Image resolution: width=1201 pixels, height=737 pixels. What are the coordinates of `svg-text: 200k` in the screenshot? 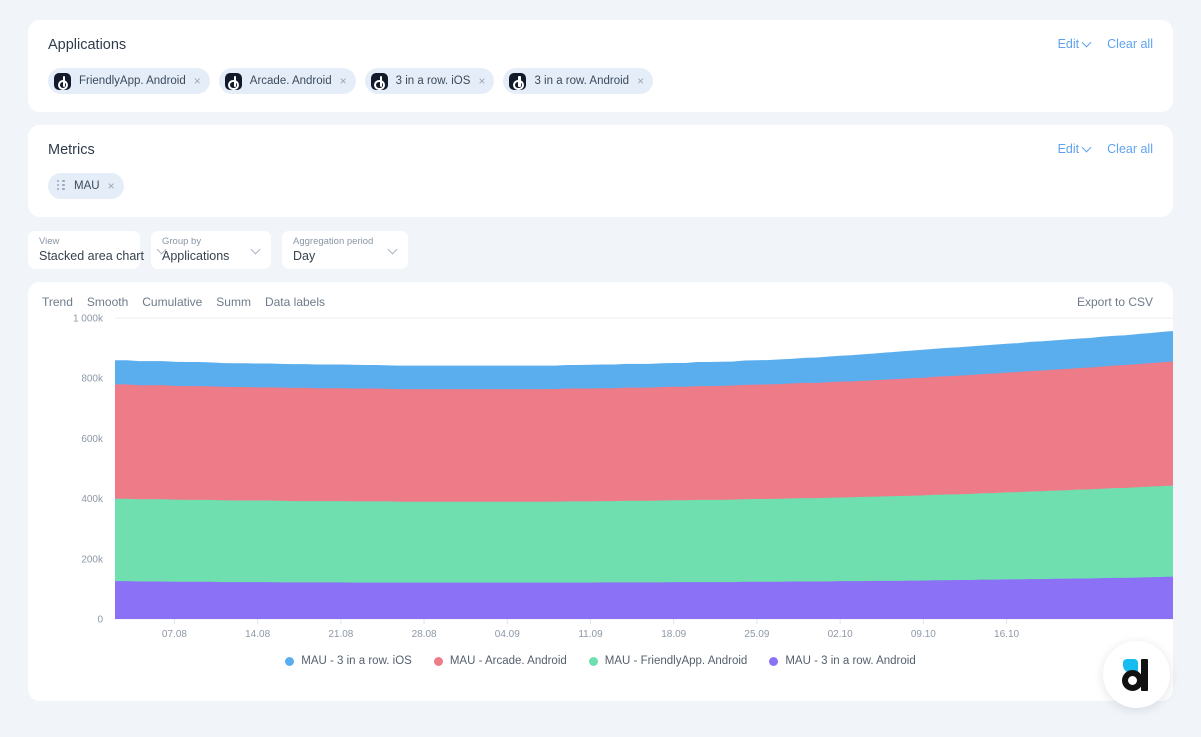 It's located at (92, 559).